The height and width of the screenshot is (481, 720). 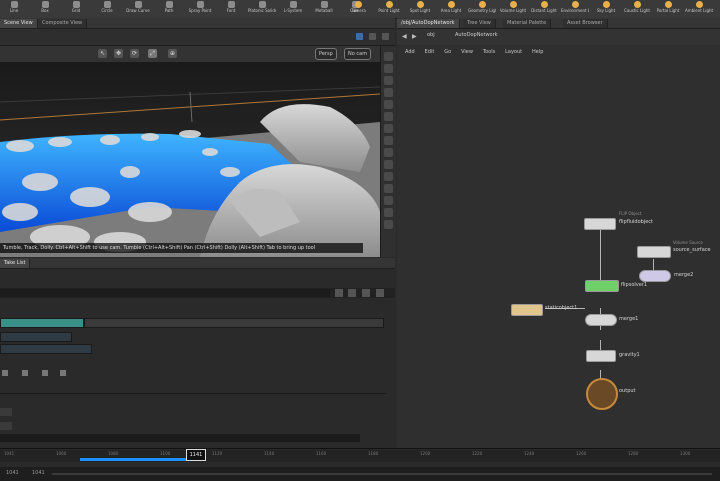 What do you see at coordinates (14, 9) in the screenshot?
I see `shelf-tool-line: Line` at bounding box center [14, 9].